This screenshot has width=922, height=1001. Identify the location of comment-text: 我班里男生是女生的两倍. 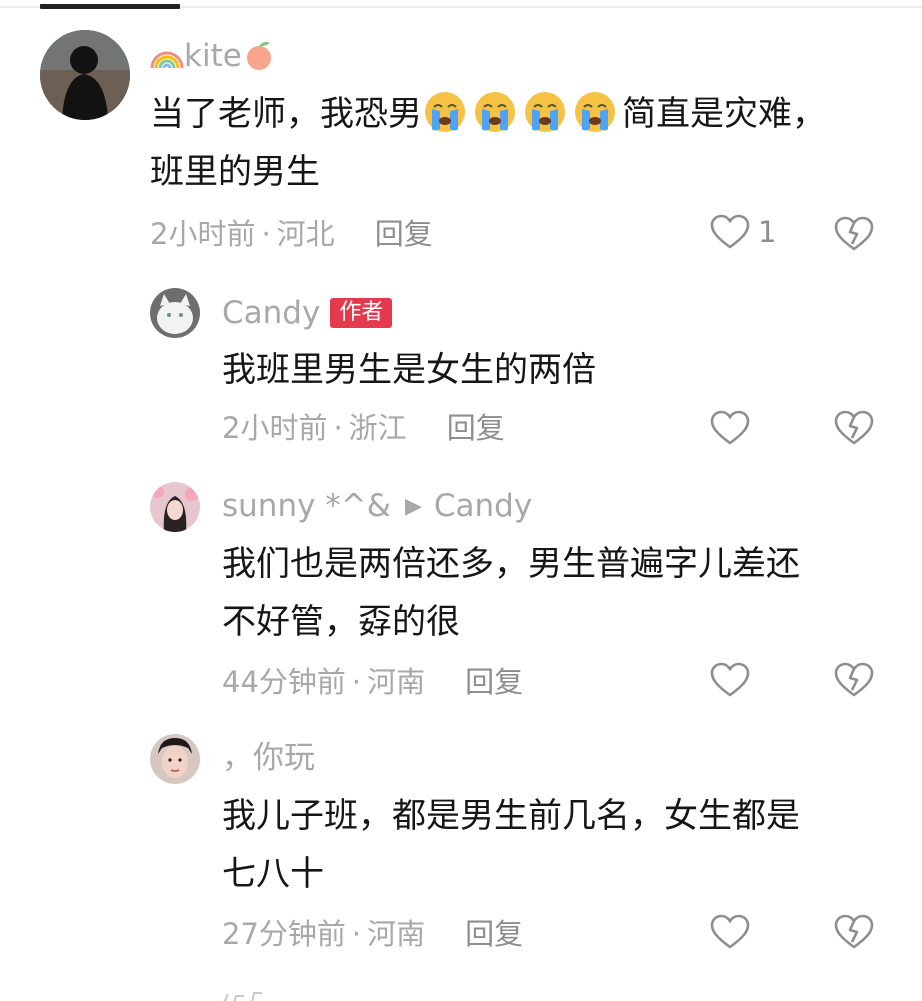
(409, 370).